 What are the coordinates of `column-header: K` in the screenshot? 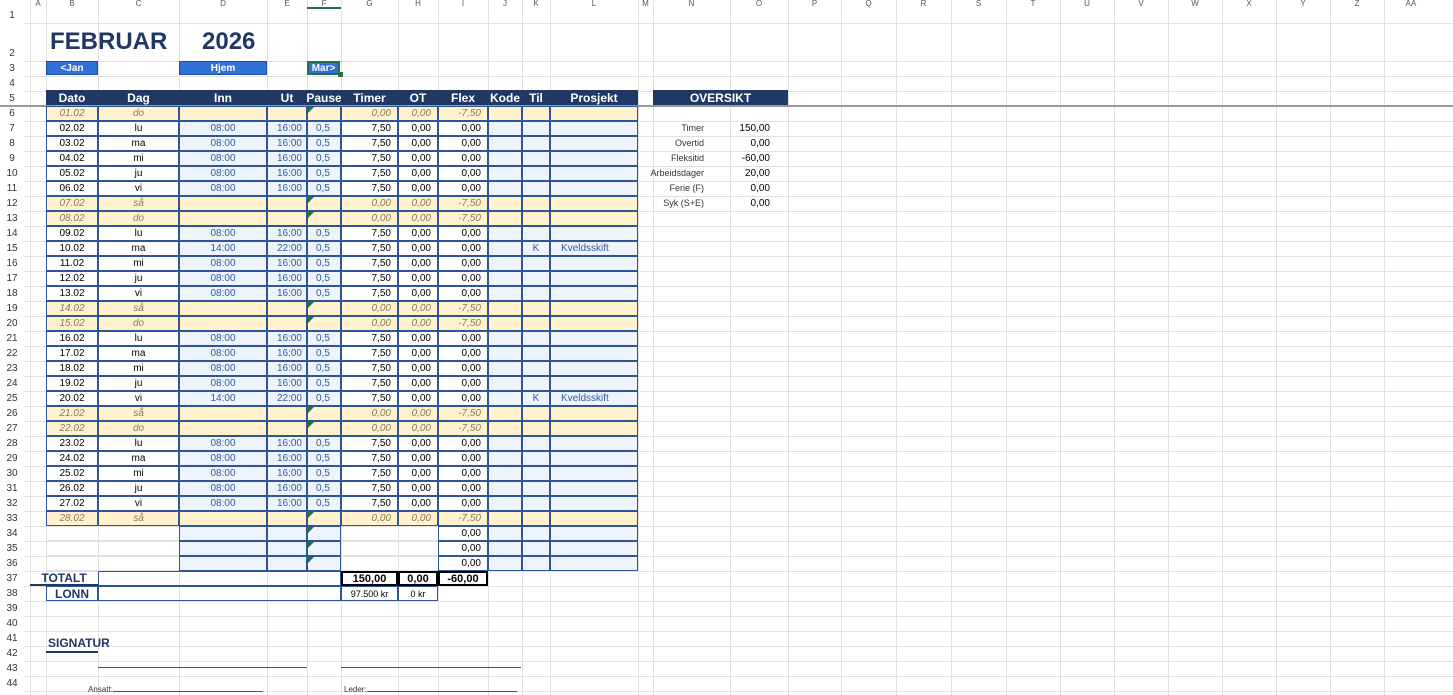 It's located at (536, 4).